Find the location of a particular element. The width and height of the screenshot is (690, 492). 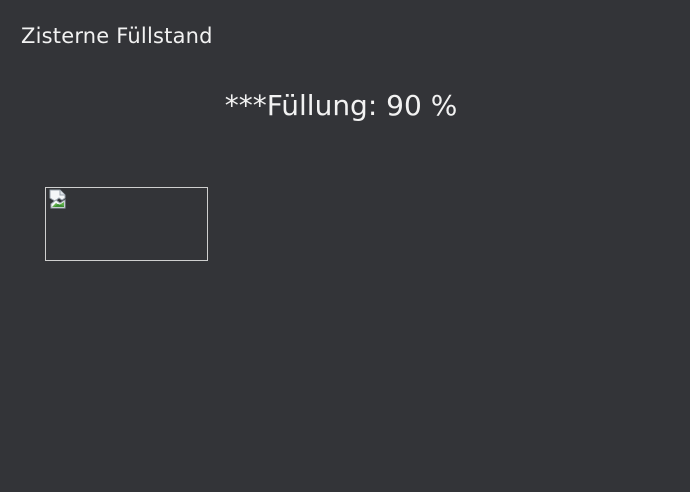

page-title: Zisterne Füllstand is located at coordinates (117, 36).